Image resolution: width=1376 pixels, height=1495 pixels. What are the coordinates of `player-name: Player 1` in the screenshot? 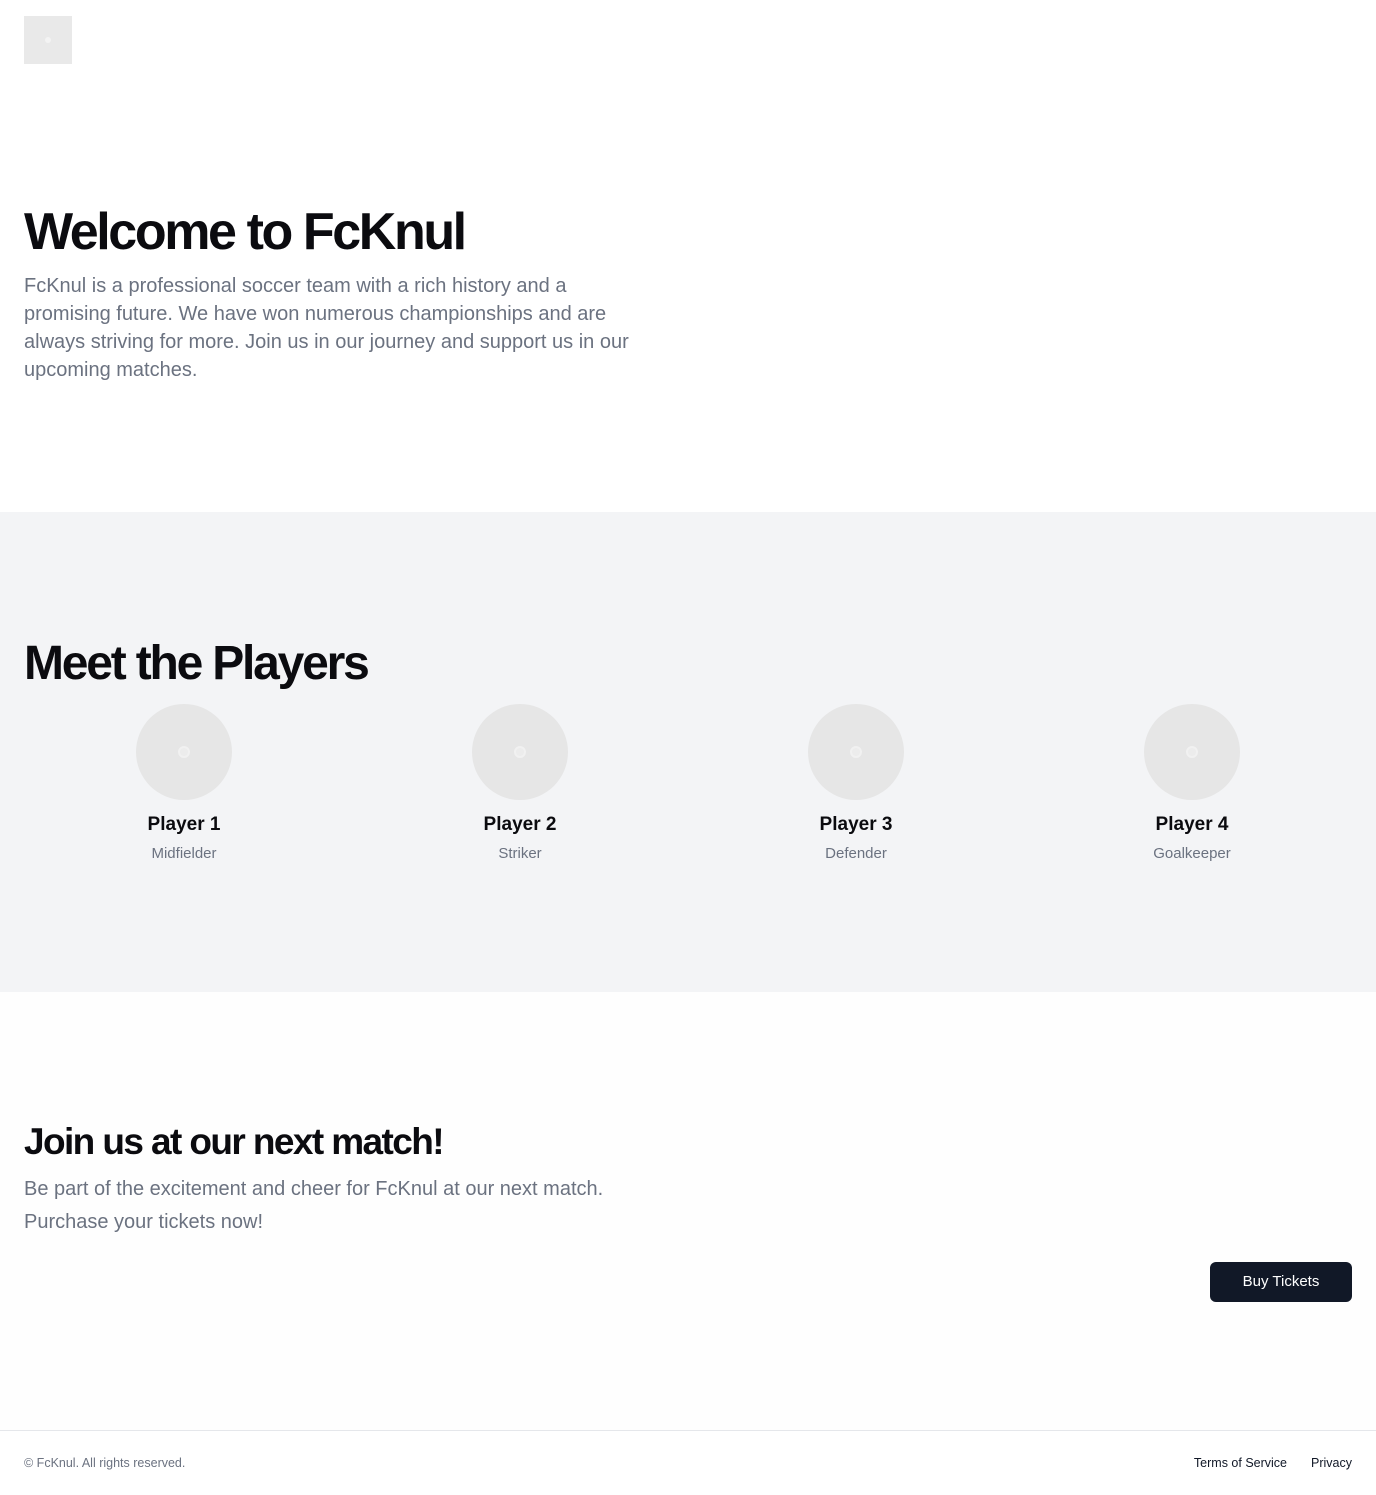 It's located at (184, 824).